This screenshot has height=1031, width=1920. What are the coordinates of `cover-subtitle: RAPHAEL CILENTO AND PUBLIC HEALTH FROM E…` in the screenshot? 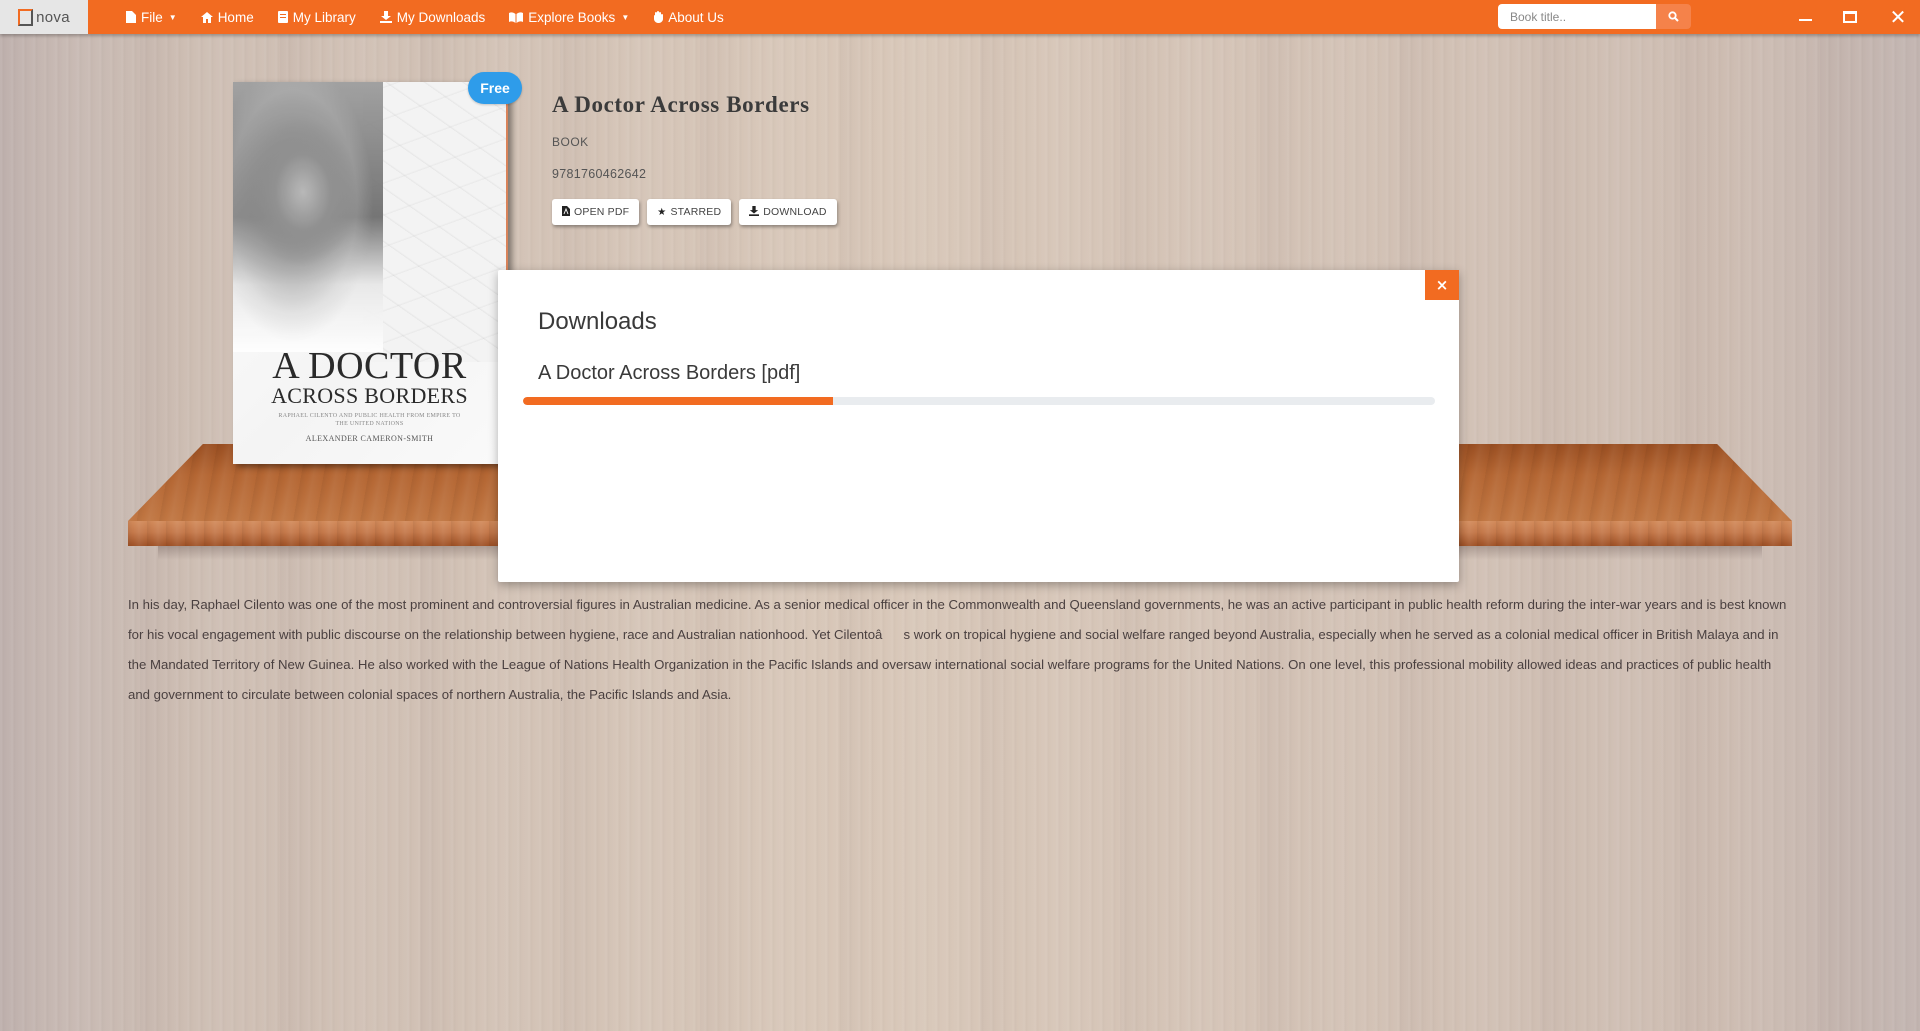 It's located at (369, 420).